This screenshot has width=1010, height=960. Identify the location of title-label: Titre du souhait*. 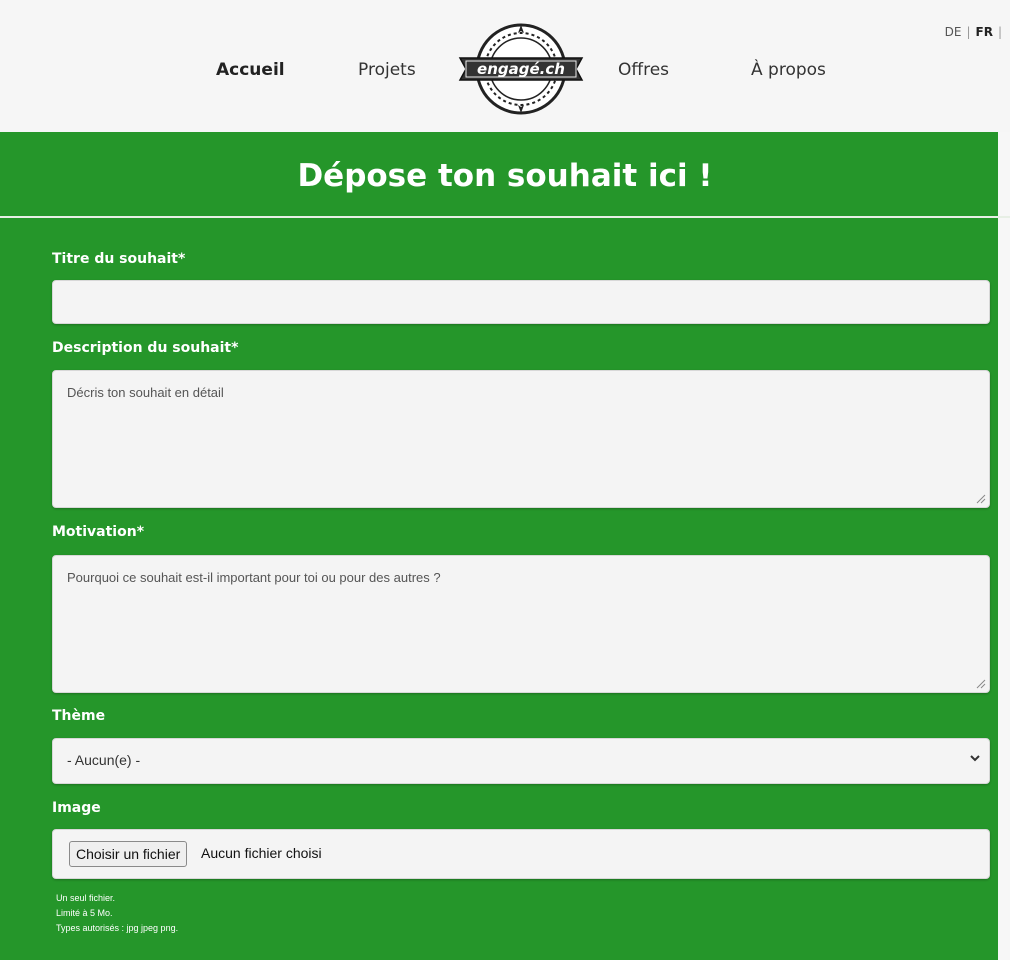
(119, 259).